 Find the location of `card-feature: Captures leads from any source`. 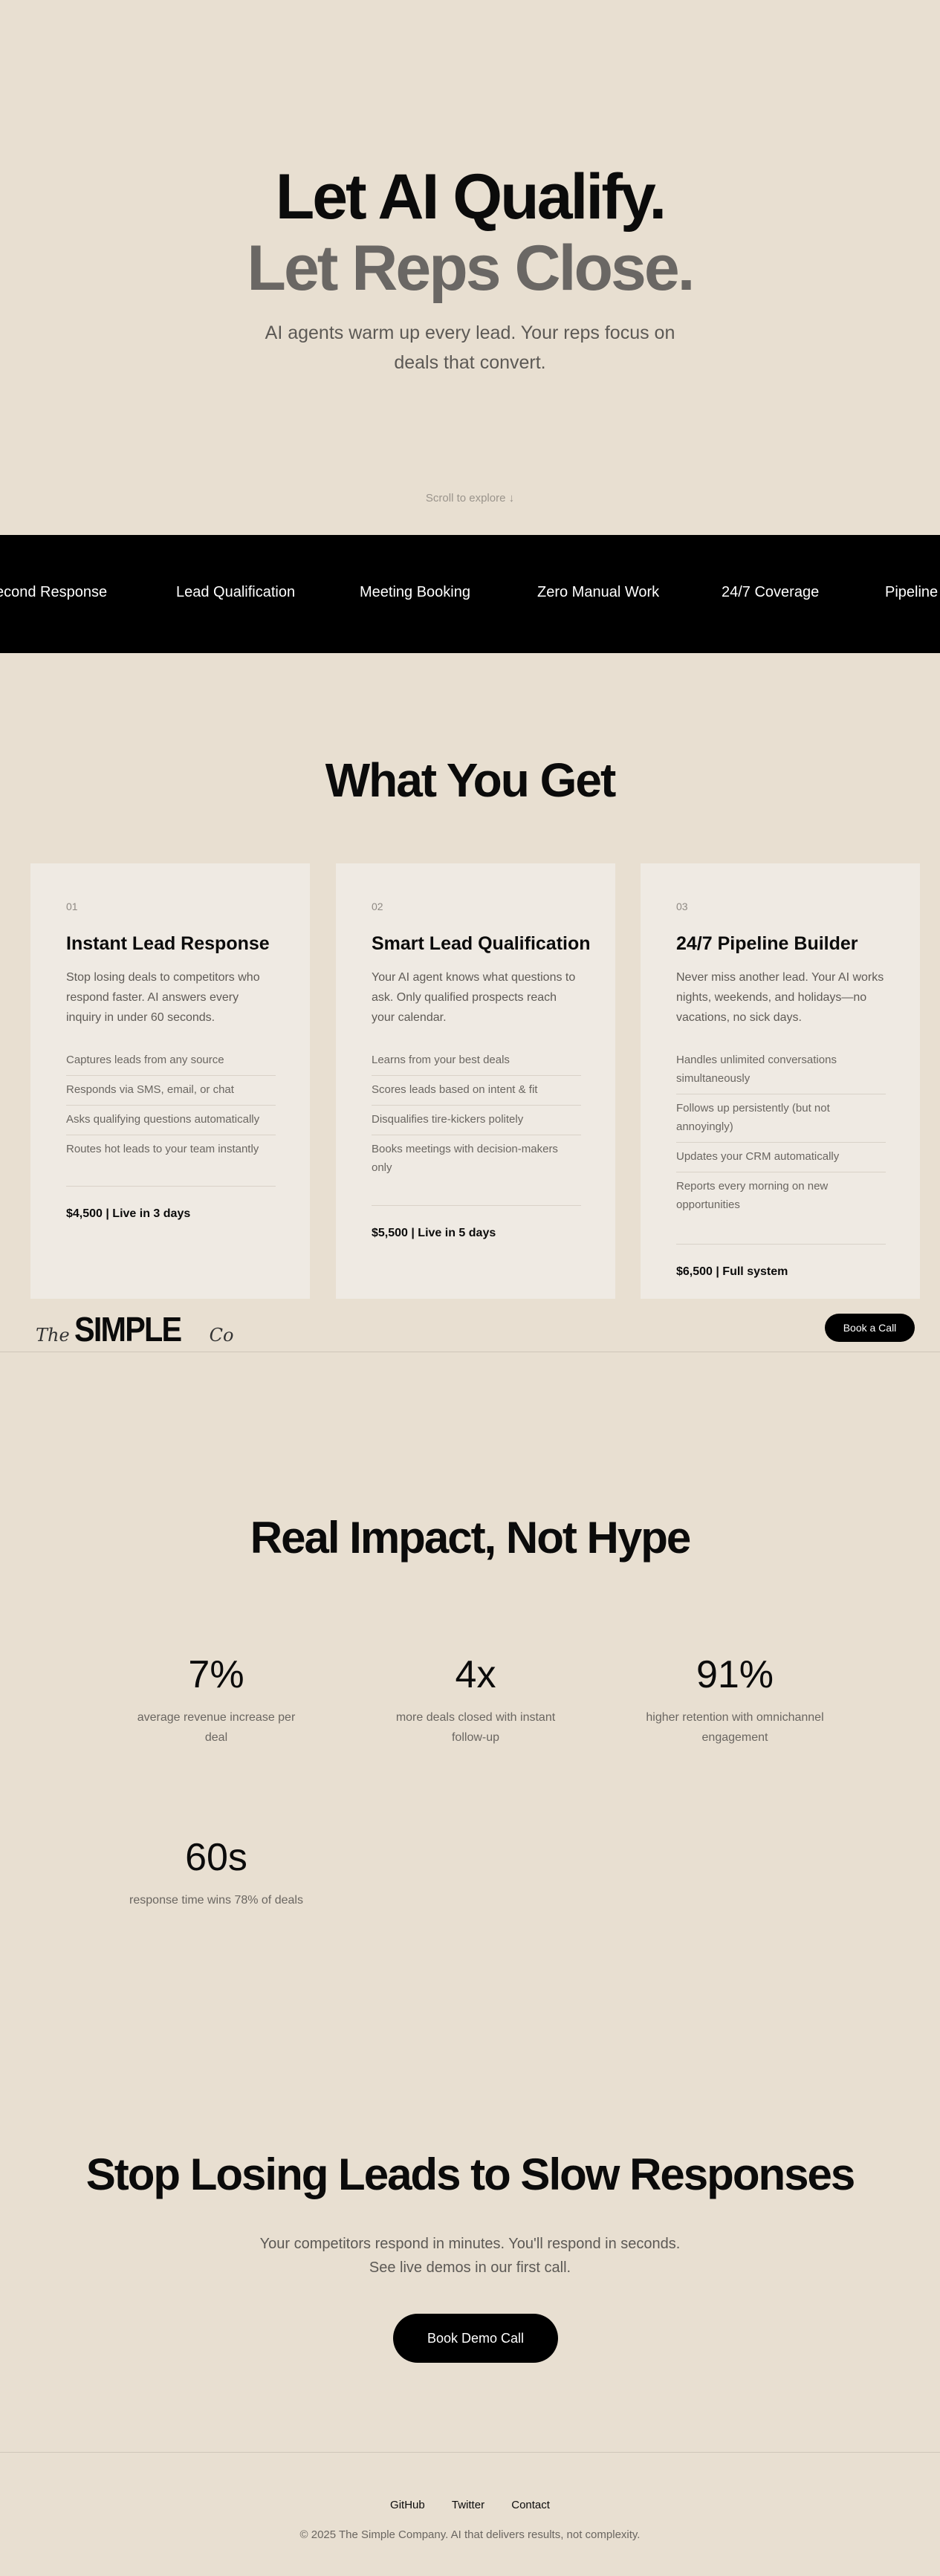

card-feature: Captures leads from any source is located at coordinates (171, 1061).